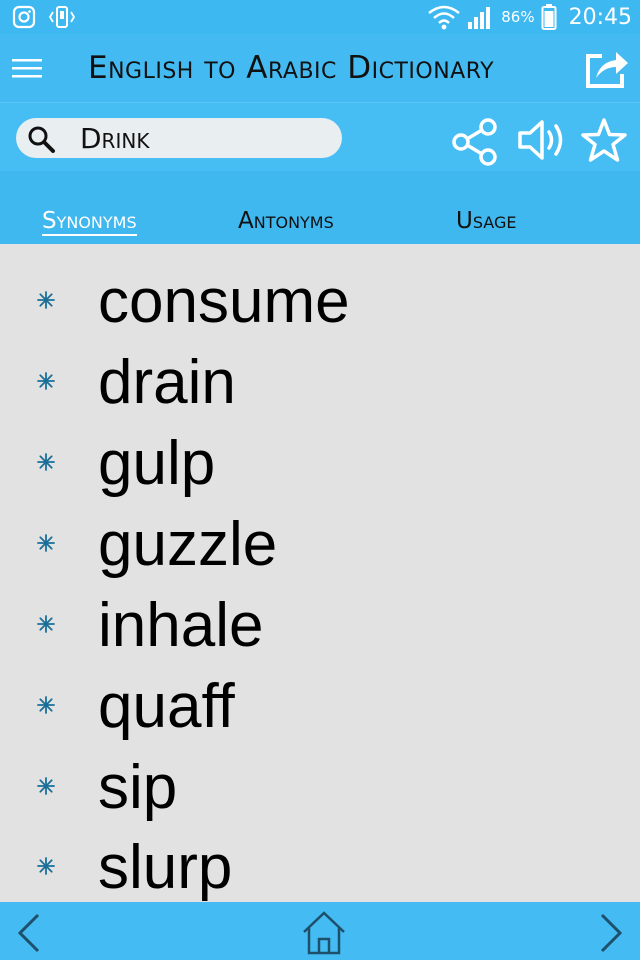 The width and height of the screenshot is (640, 960). I want to click on app-bar: English to Arabic Dictionary, so click(320, 68).